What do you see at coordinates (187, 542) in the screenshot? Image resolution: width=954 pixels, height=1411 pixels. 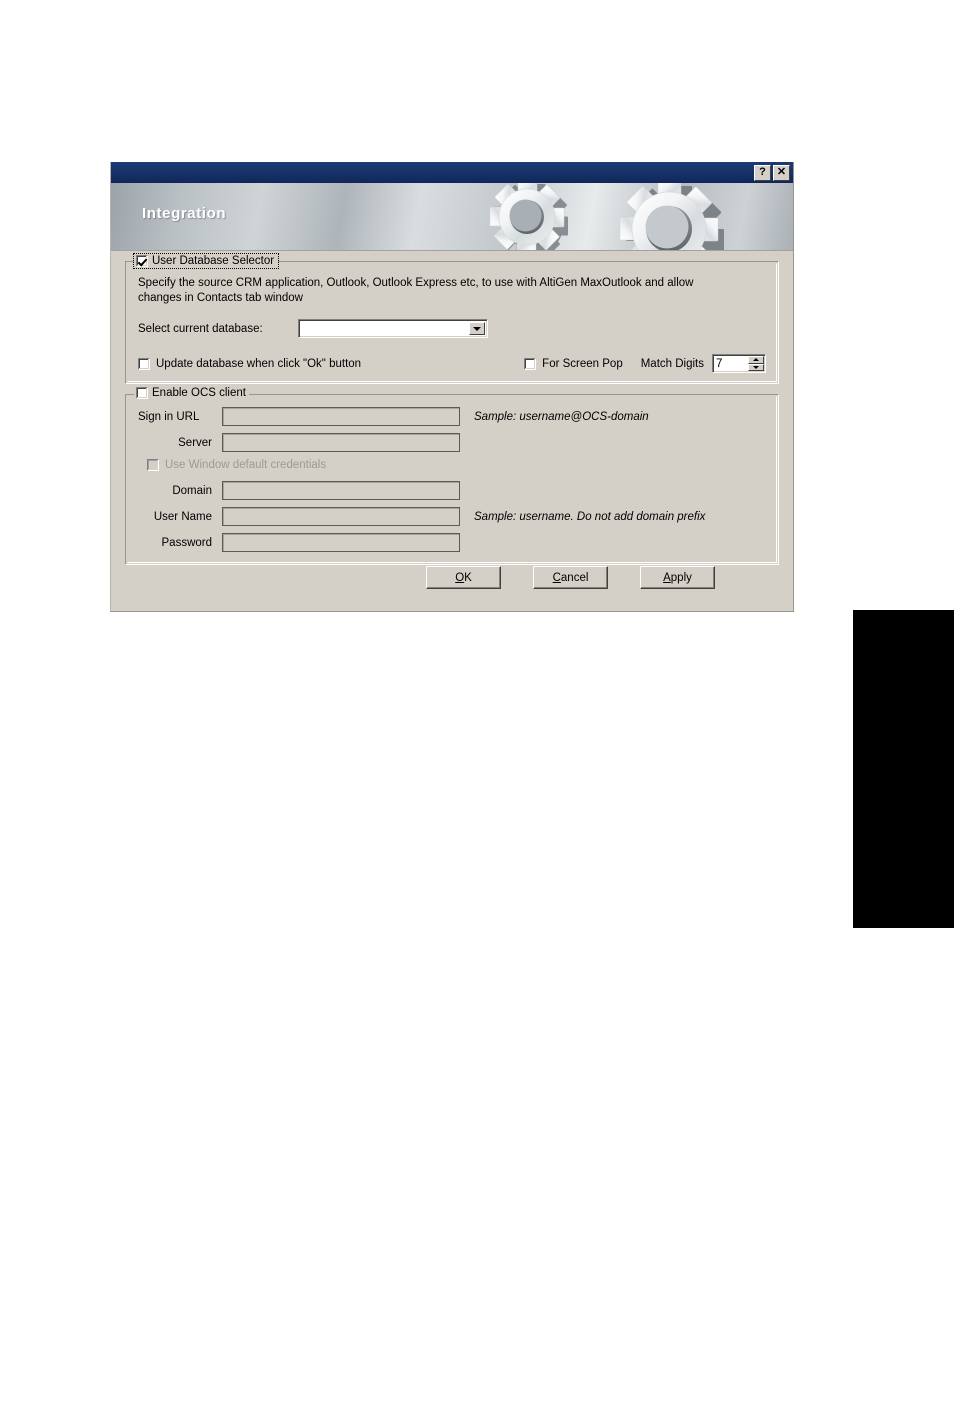 I see `password-label: Password` at bounding box center [187, 542].